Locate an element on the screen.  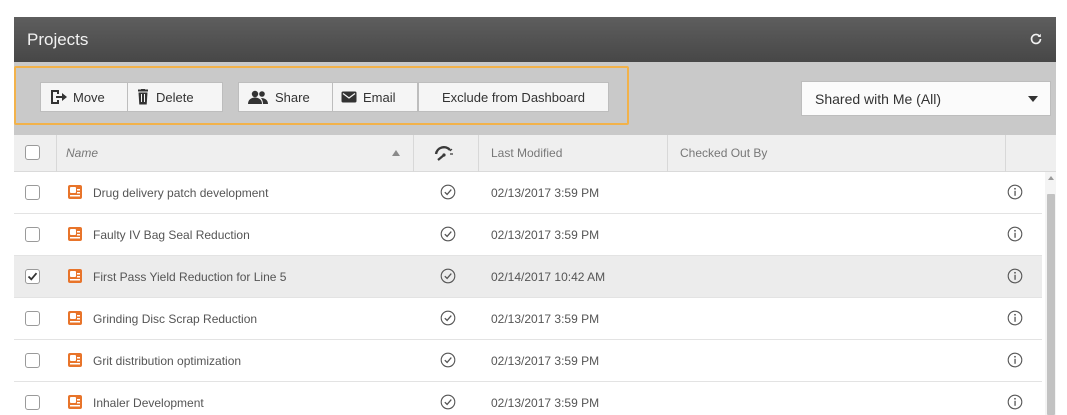
email-button: Email is located at coordinates (375, 97).